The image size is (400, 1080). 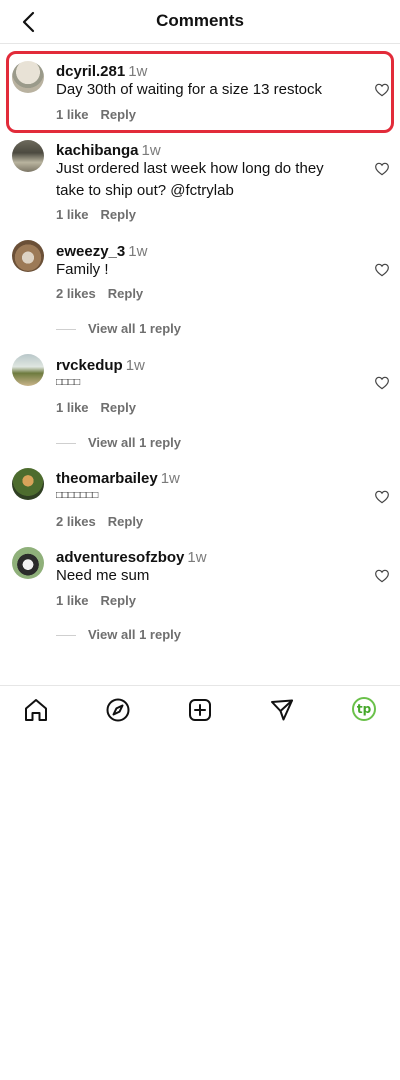 I want to click on comment-text: Need me sum, so click(x=103, y=575).